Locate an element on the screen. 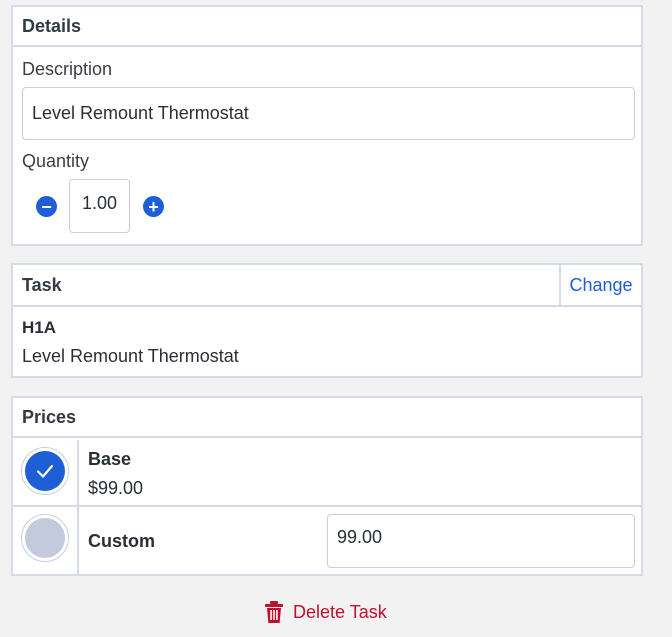 This screenshot has width=672, height=637. details-title: Details is located at coordinates (327, 27).